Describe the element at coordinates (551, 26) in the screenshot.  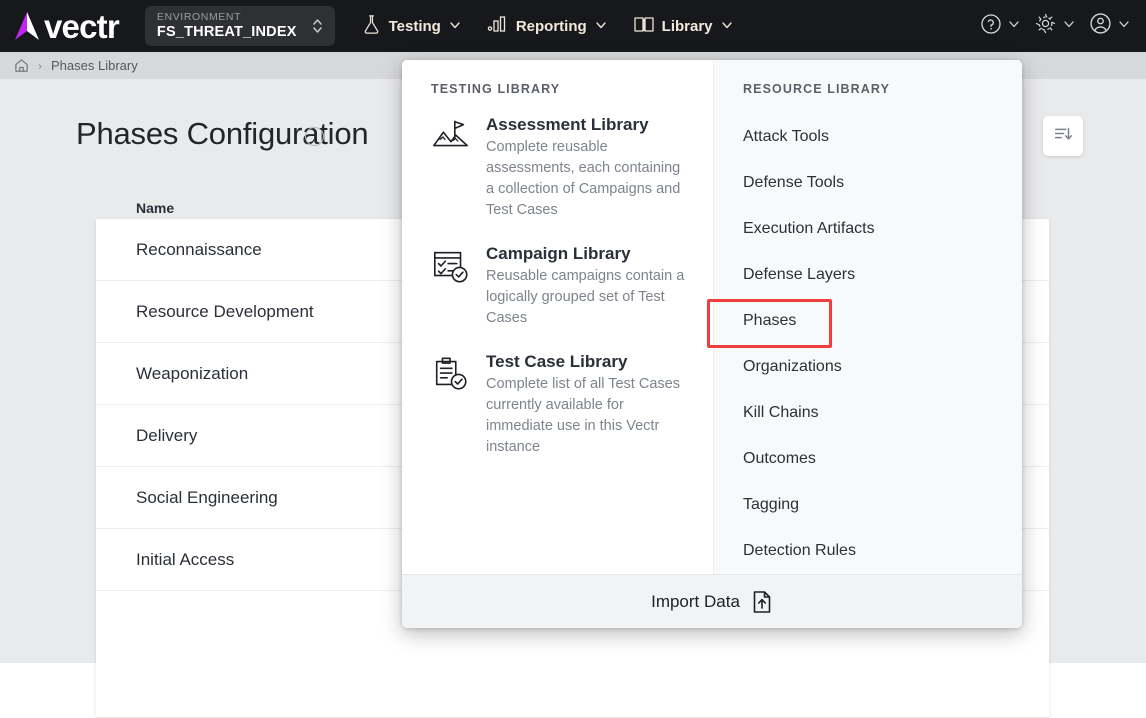
I see `nav-item-reporting-label: Reporting` at that location.